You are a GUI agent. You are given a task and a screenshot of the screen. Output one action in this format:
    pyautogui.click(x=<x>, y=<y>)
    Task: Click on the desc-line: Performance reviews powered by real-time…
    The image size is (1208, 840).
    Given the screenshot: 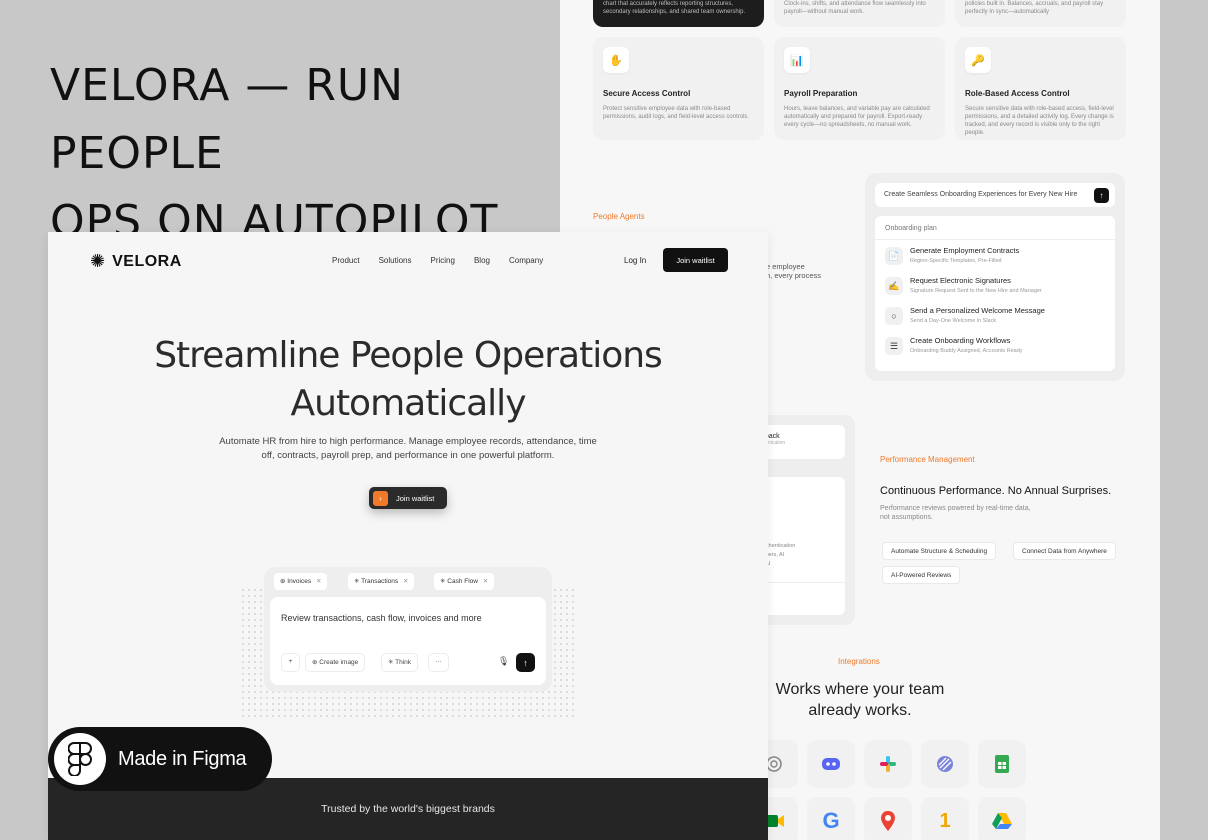 What is the action you would take?
    pyautogui.click(x=955, y=508)
    